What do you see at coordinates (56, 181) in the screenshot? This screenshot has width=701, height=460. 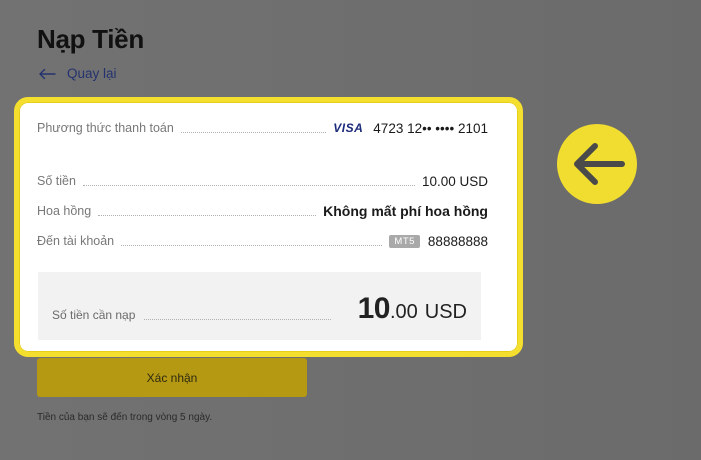 I see `amount-label: Số tiền` at bounding box center [56, 181].